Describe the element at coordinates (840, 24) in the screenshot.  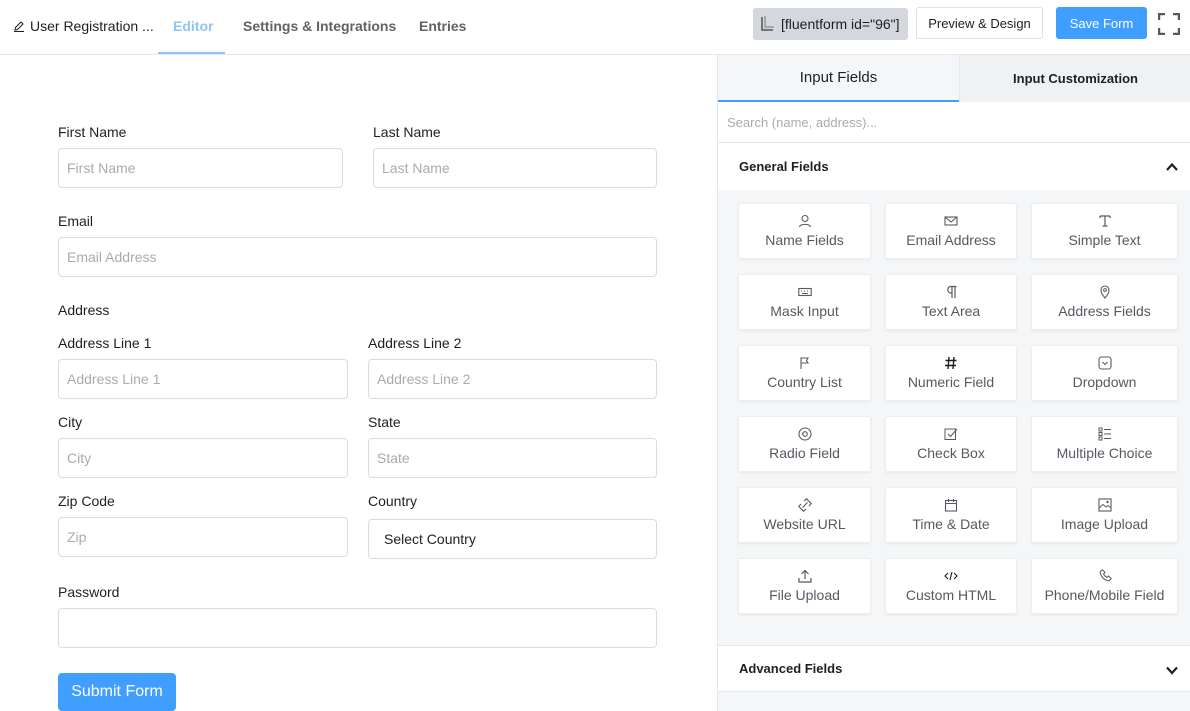
I see `shortcode-text: [fluentform id="96"]` at that location.